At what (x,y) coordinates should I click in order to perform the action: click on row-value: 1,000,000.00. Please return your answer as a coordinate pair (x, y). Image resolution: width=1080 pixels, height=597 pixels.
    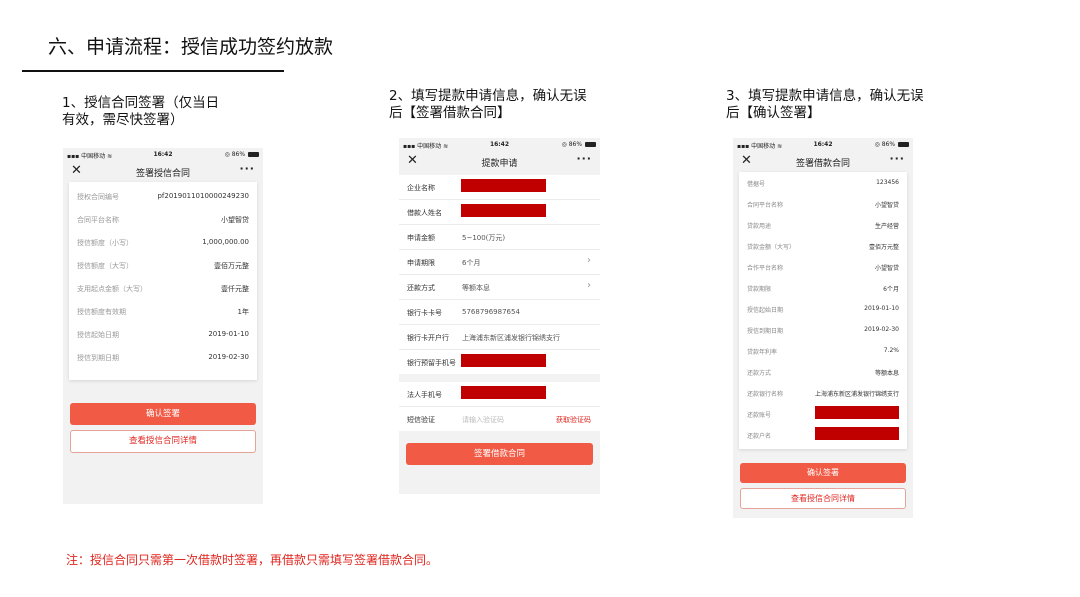
    Looking at the image, I should click on (225, 242).